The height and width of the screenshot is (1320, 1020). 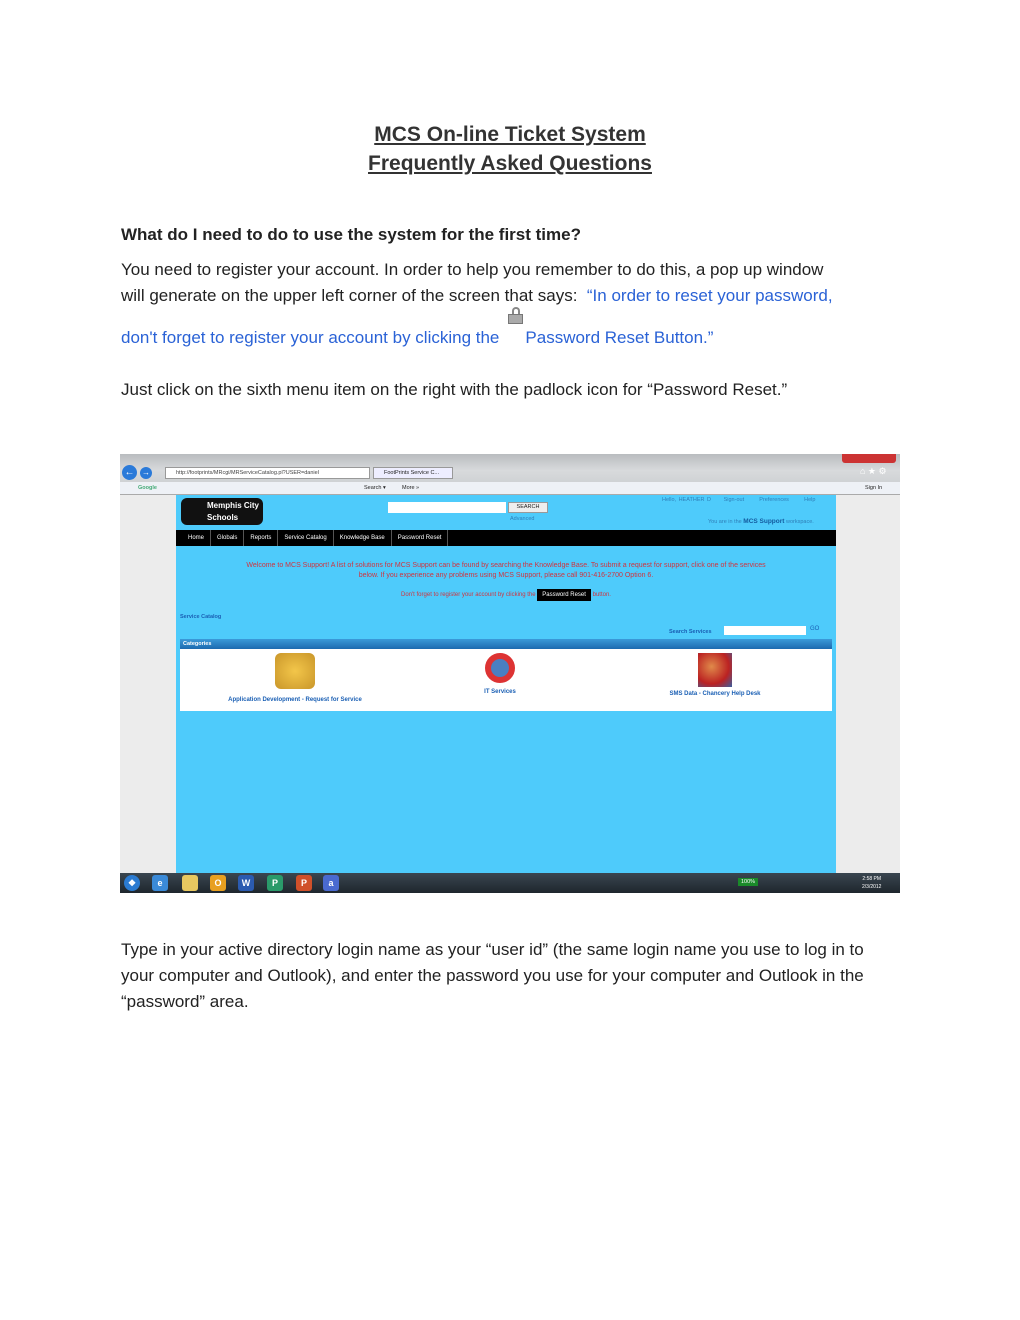 I want to click on preferences-link: Preferences, so click(x=774, y=500).